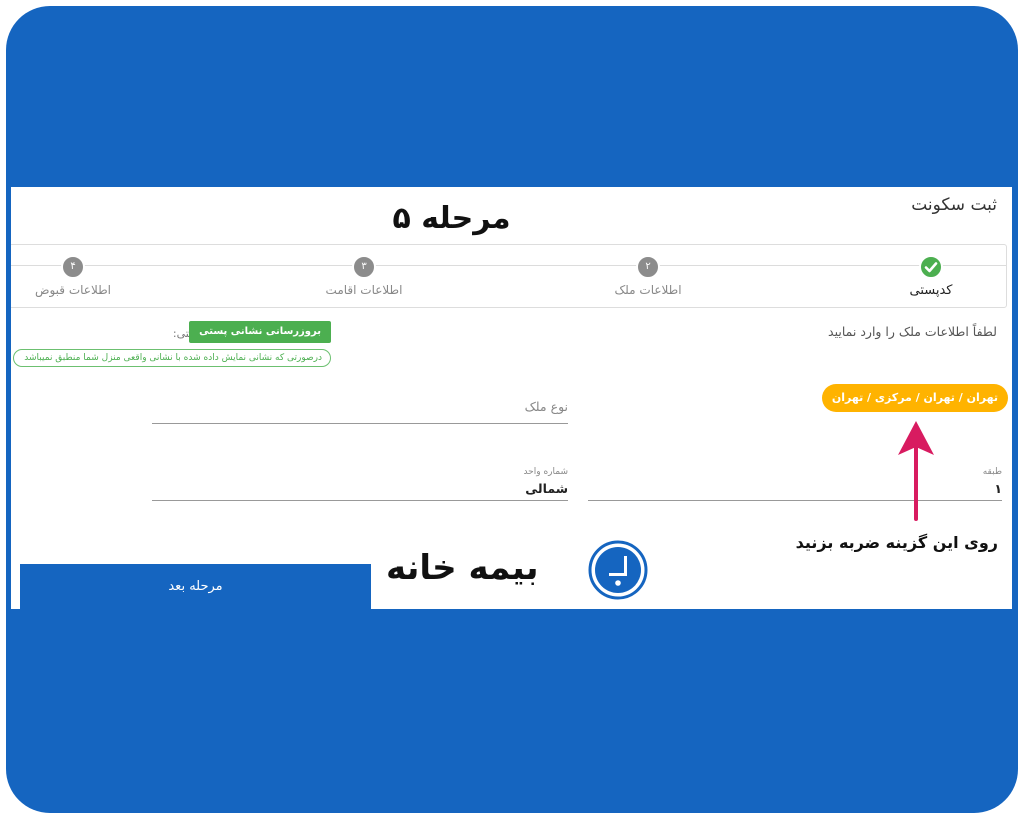 The image size is (1024, 819). Describe the element at coordinates (360, 484) in the screenshot. I see `unit-number-field: شماره واحد شمالی` at that location.